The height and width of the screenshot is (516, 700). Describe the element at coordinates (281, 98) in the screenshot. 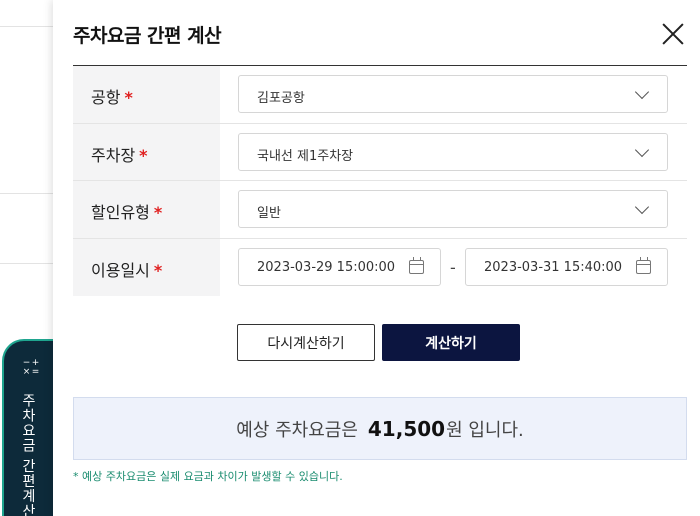

I see `airport-select-value: 김포공항` at that location.